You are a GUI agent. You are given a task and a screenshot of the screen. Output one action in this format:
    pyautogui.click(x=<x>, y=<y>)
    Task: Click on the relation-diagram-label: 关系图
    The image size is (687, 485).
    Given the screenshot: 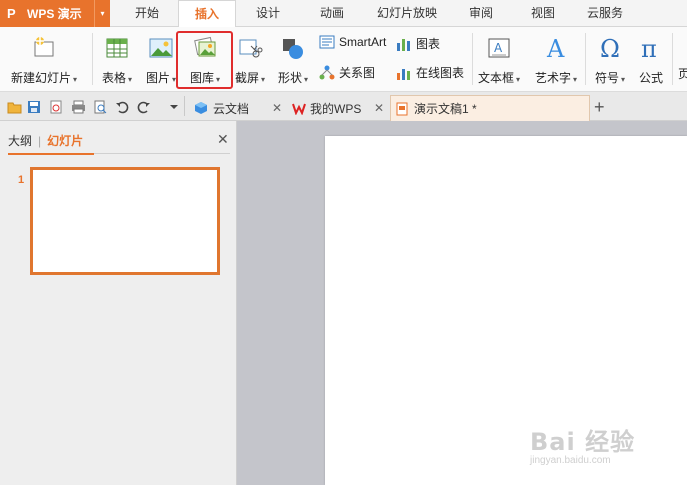 What is the action you would take?
    pyautogui.click(x=357, y=73)
    